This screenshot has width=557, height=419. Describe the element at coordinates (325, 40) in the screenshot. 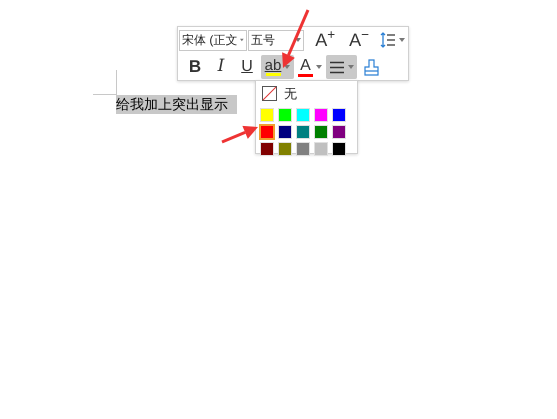

I see `font-size-button: A$^{+}$` at that location.